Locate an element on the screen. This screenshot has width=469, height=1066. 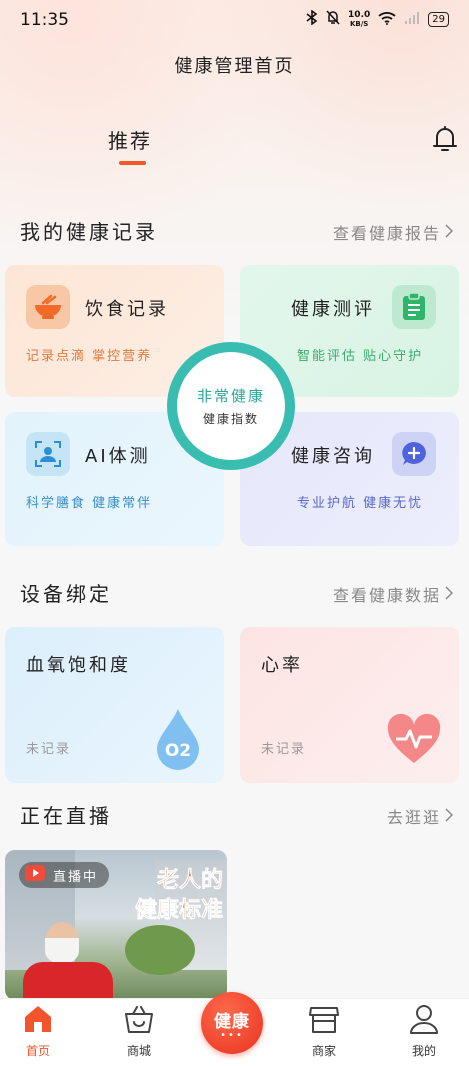
bowl-icon is located at coordinates (48, 307).